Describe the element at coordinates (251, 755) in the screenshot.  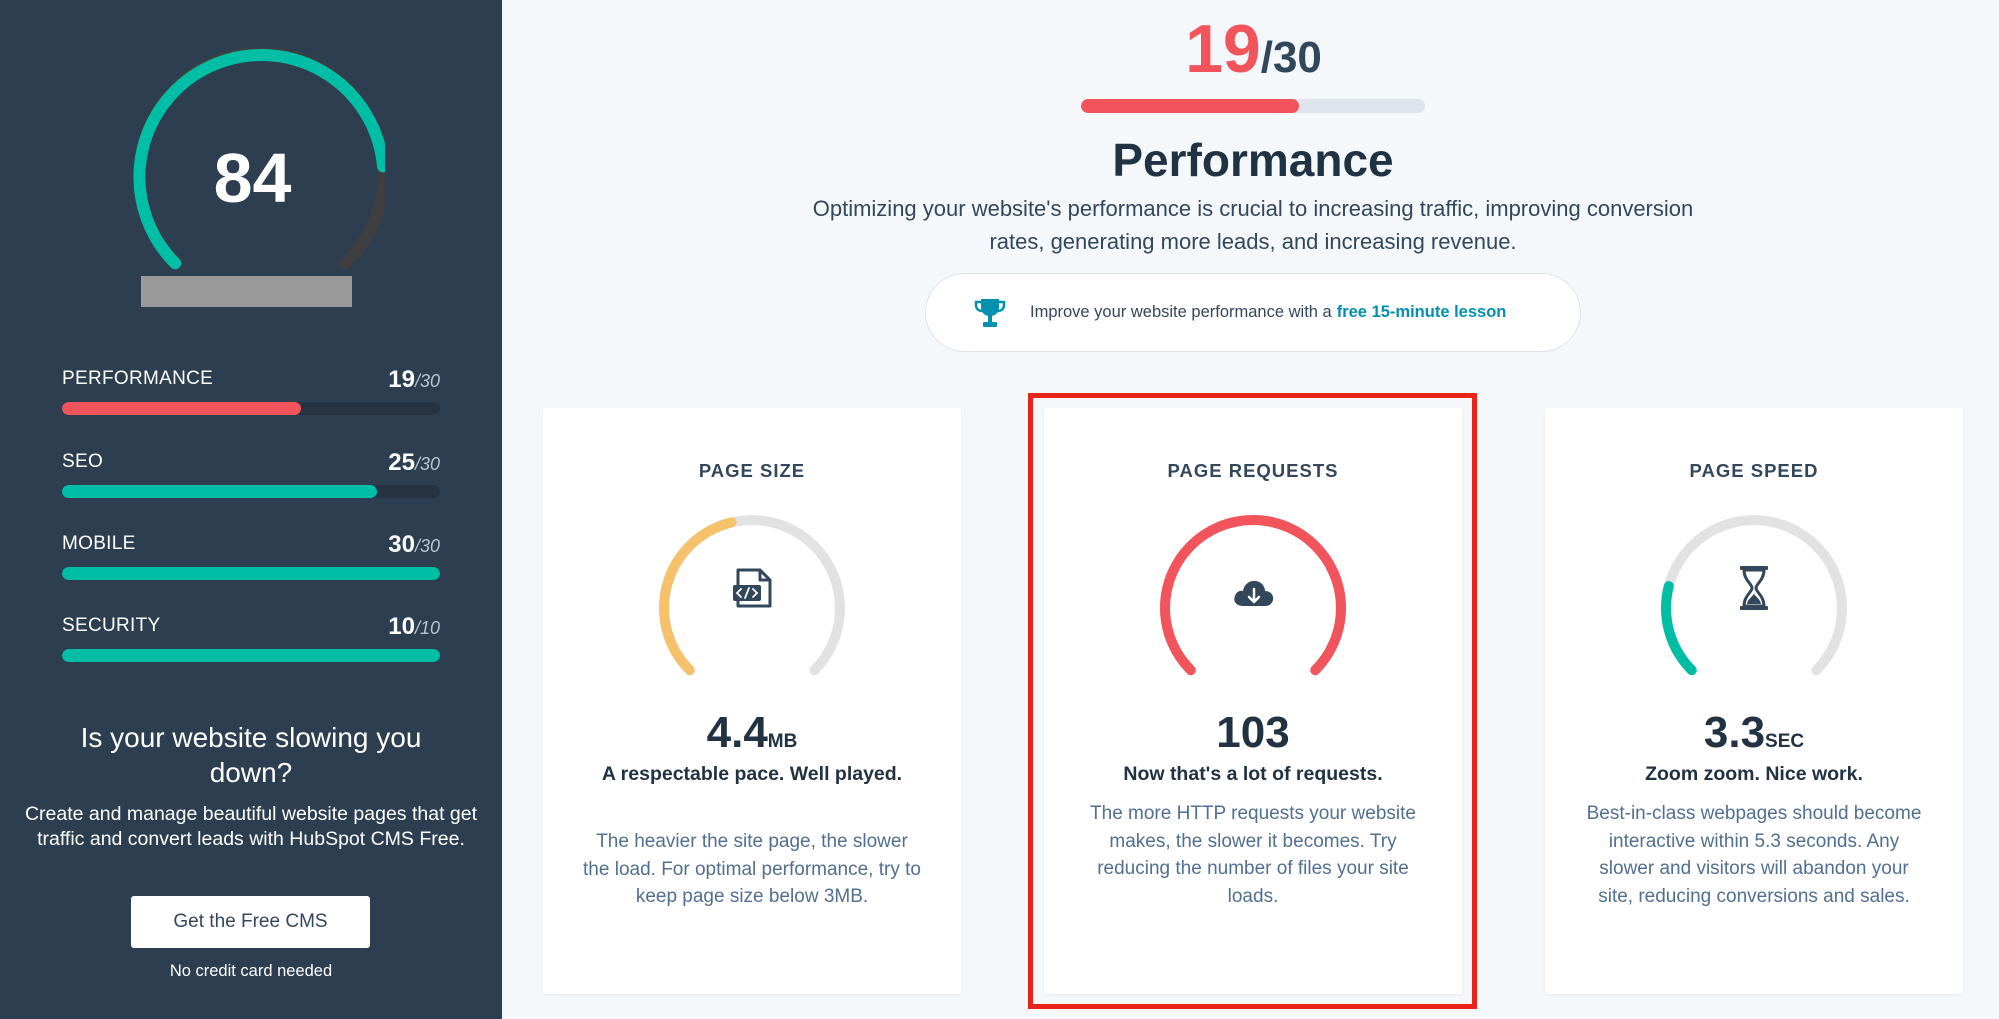
I see `promo-title: Is your website slowing you down?` at that location.